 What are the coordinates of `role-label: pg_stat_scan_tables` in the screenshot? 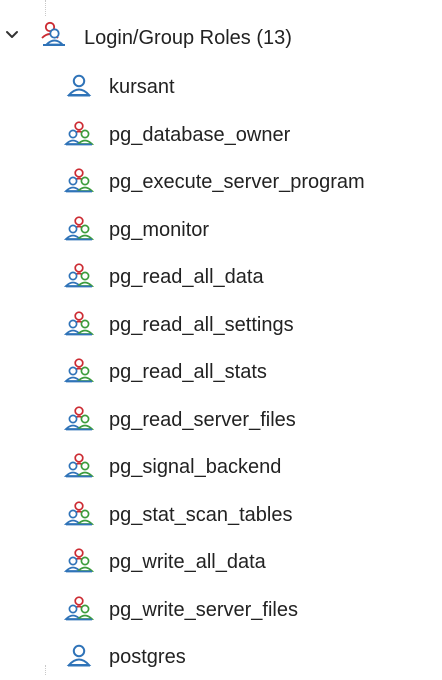 It's located at (201, 514).